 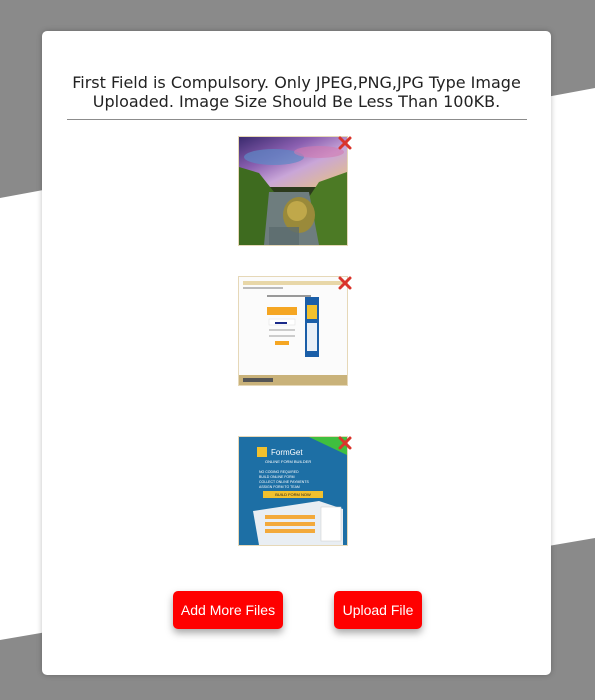 I want to click on landscape-photo, so click(x=293, y=191).